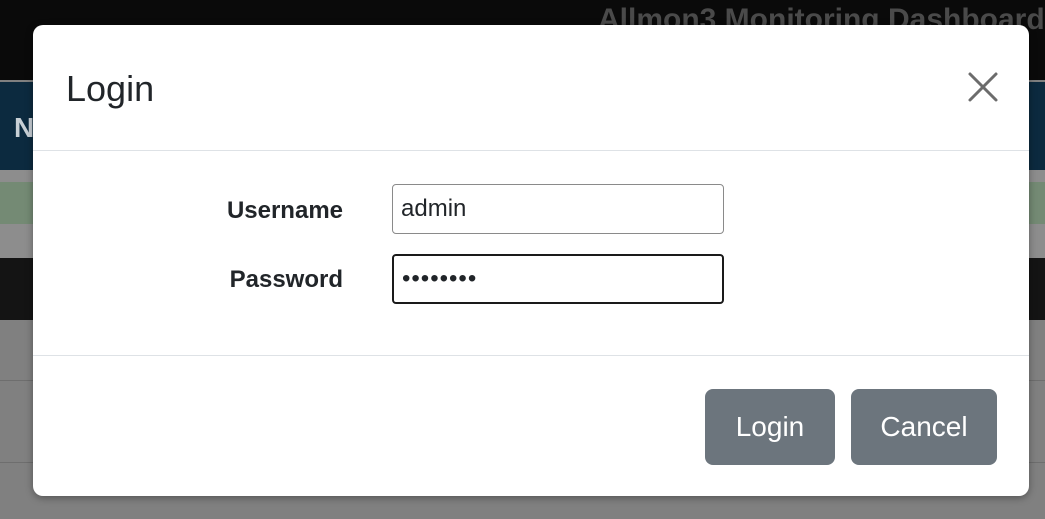  What do you see at coordinates (284, 210) in the screenshot?
I see `username-label: Username` at bounding box center [284, 210].